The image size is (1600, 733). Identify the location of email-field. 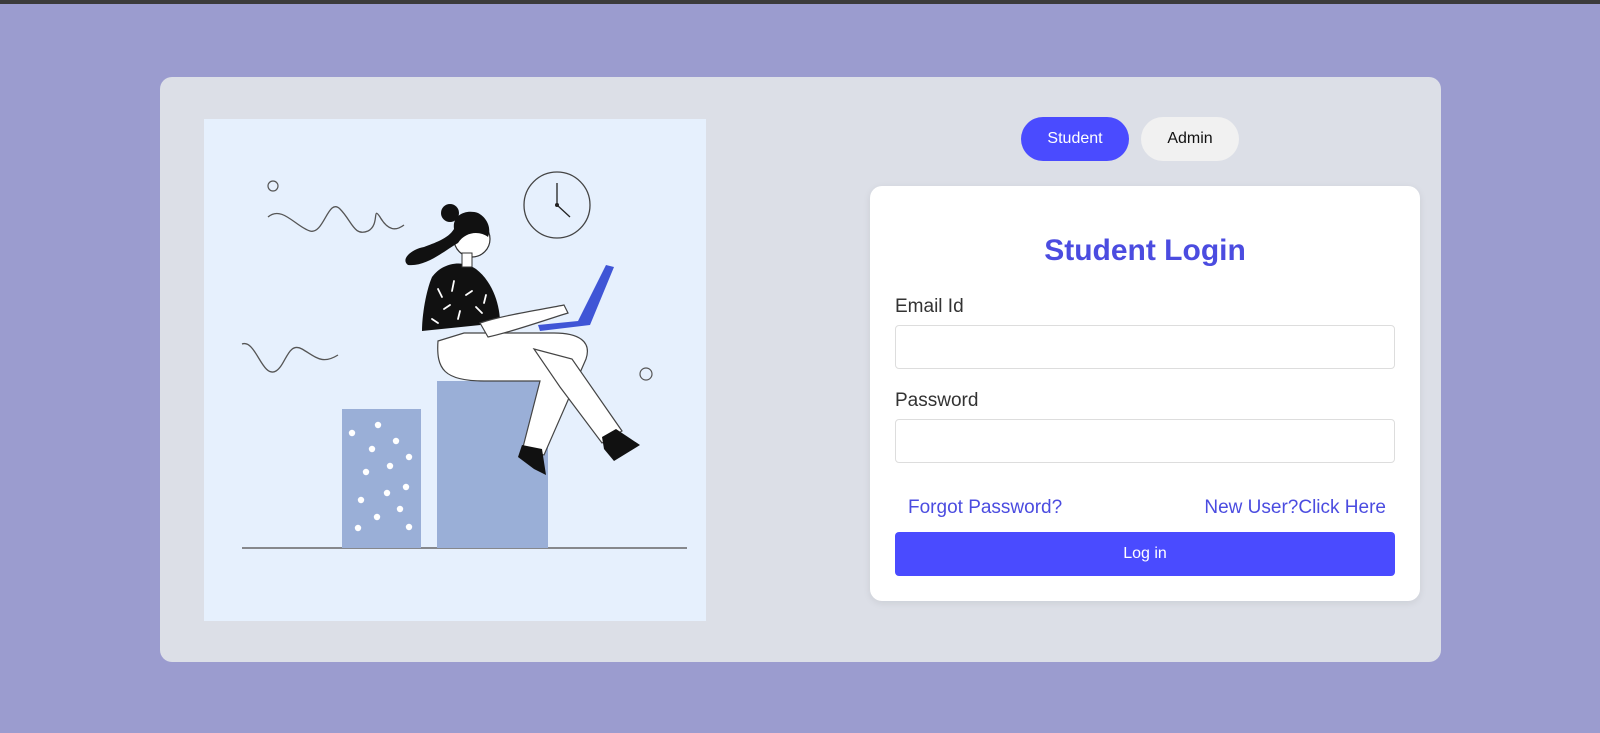
(1145, 347).